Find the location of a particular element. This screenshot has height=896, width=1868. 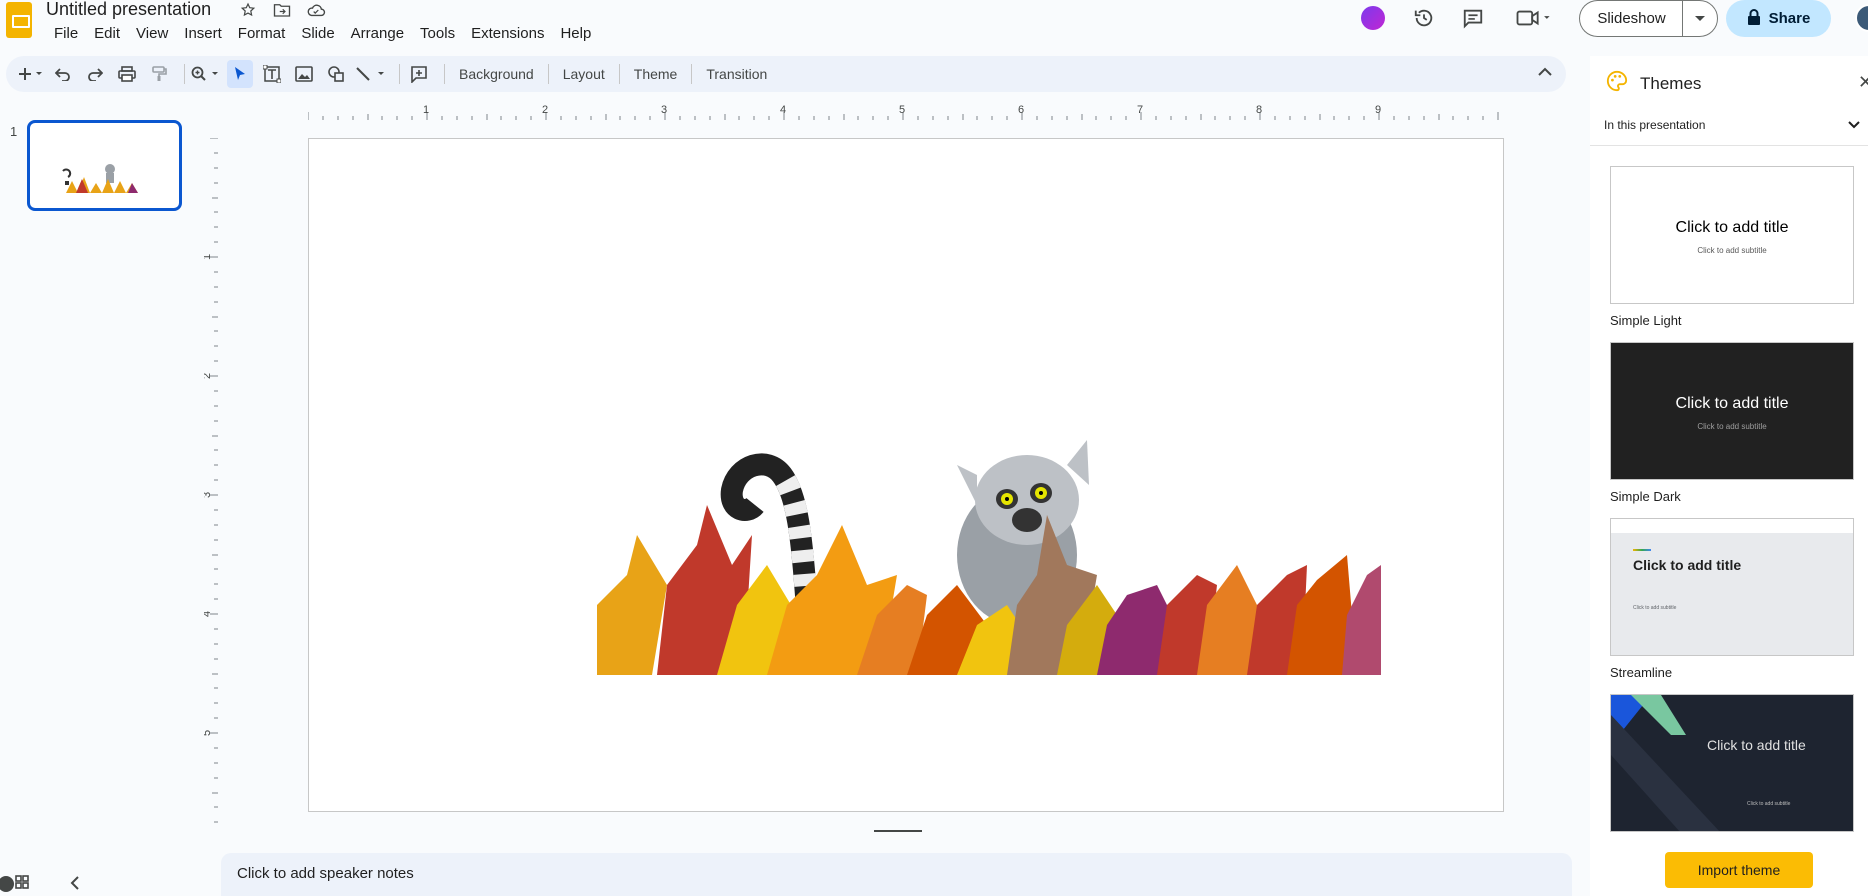

horizontal-ruler: 1 2 3 4 5 6 7 8 9 is located at coordinates (903, 112).